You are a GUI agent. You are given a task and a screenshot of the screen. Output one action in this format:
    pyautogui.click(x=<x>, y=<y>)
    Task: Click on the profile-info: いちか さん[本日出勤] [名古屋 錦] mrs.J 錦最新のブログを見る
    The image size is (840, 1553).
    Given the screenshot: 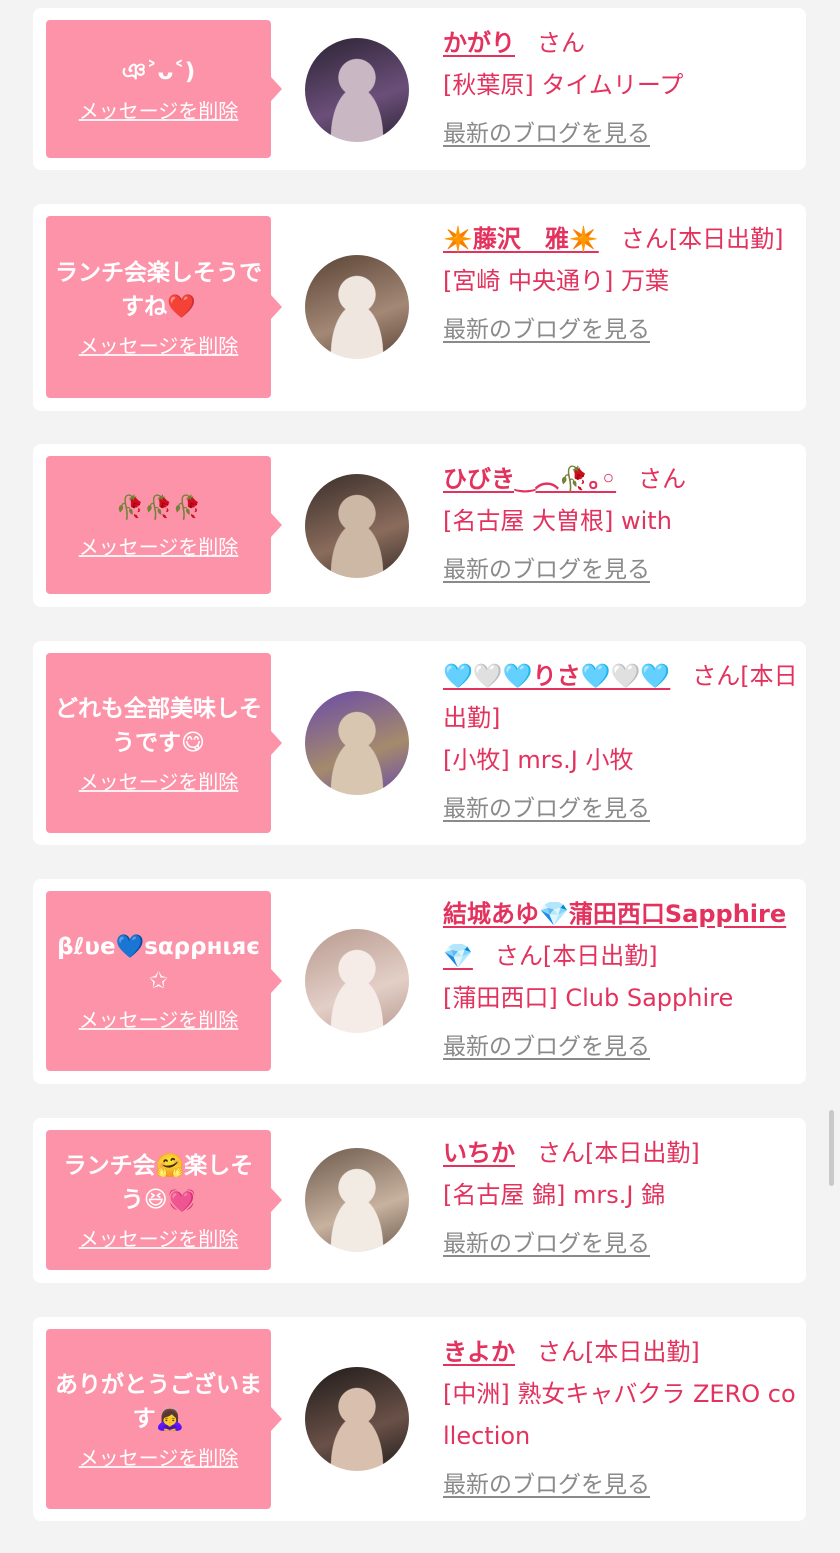 What is the action you would take?
    pyautogui.click(x=621, y=1197)
    